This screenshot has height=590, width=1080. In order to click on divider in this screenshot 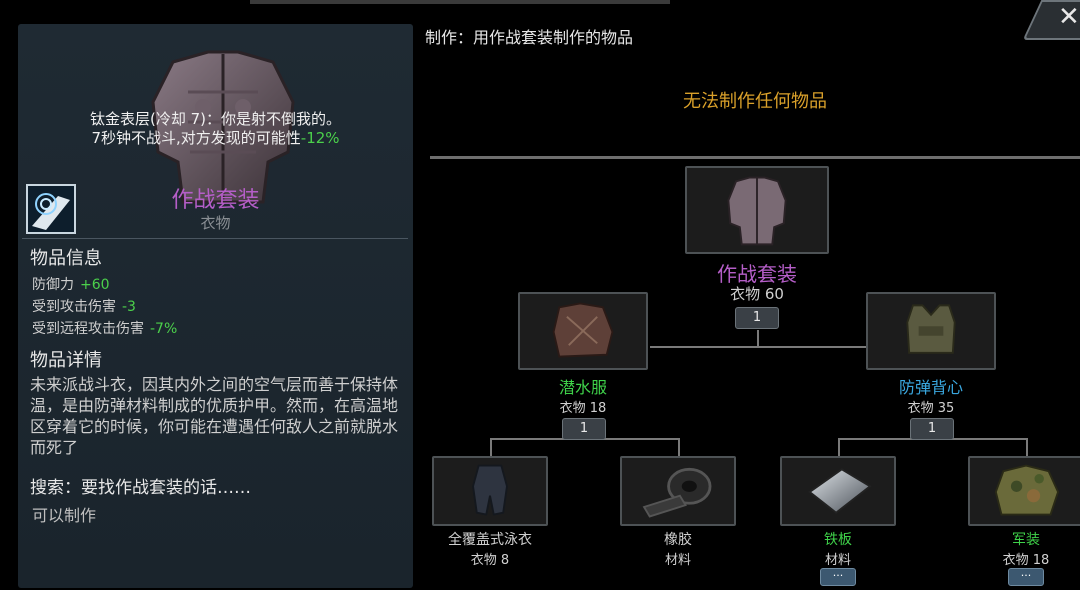, I will do `click(215, 238)`.